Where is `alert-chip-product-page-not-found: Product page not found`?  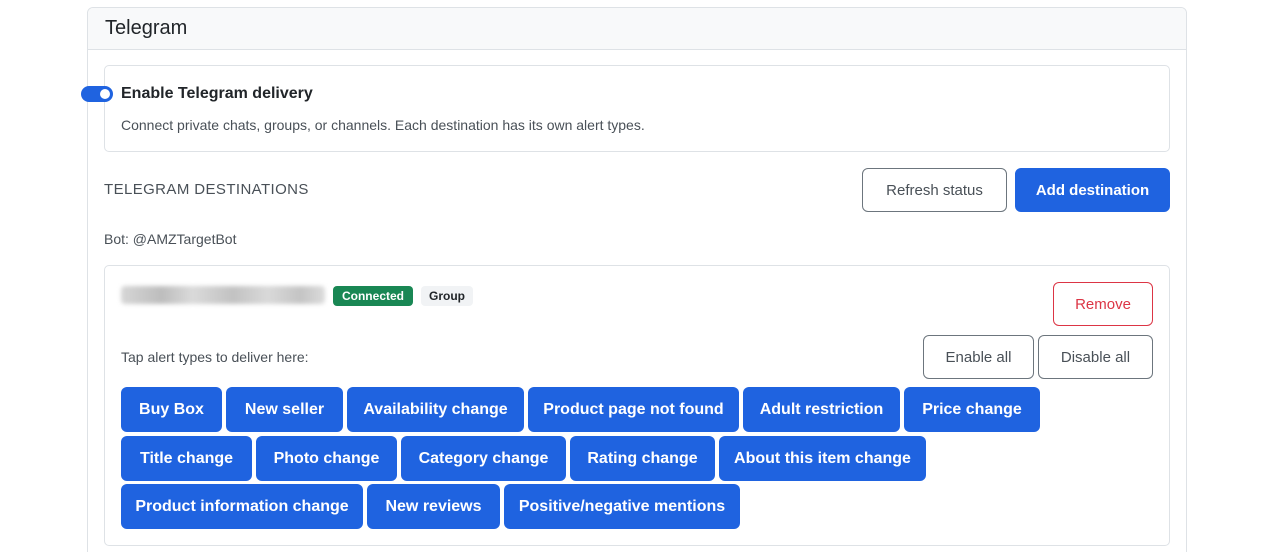 alert-chip-product-page-not-found: Product page not found is located at coordinates (633, 409).